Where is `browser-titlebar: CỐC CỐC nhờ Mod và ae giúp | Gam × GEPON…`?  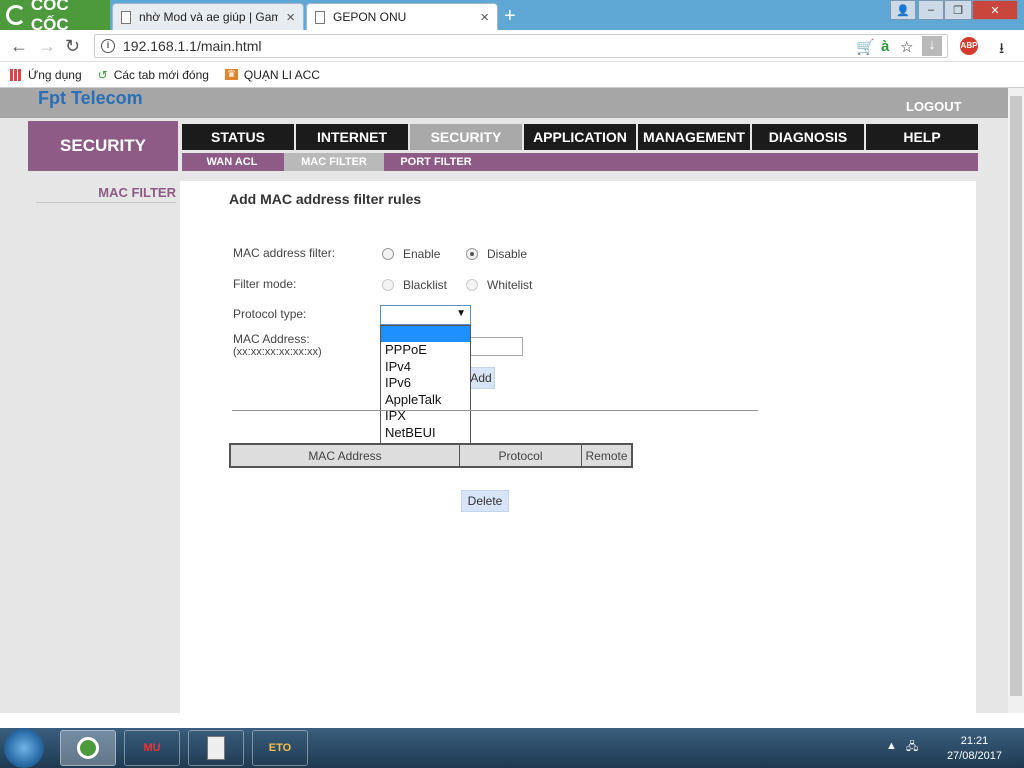 browser-titlebar: CỐC CỐC nhờ Mod và ae giúp | Gam × GEPON… is located at coordinates (512, 17).